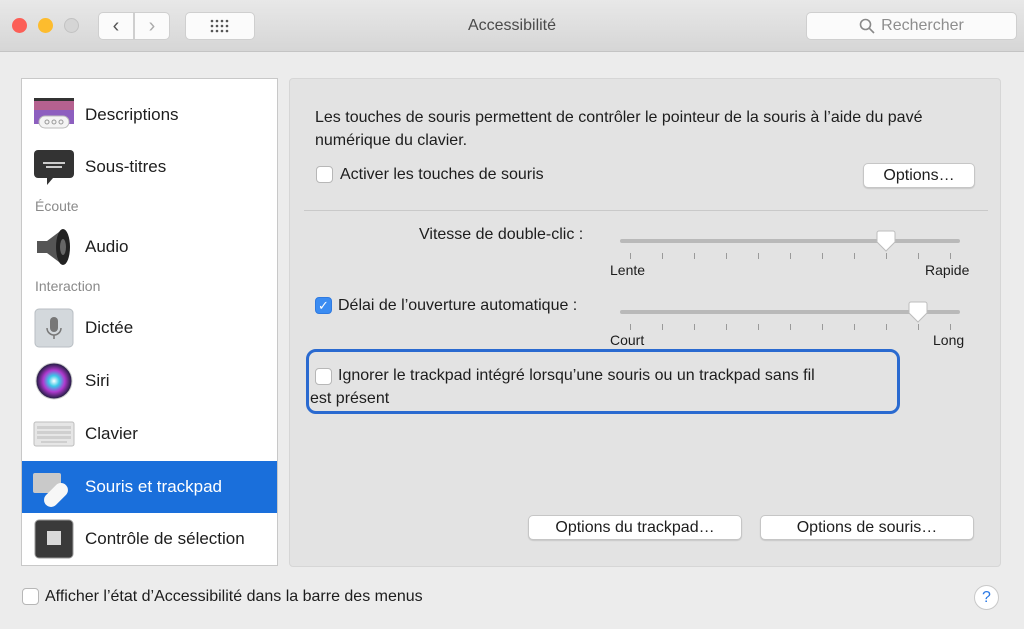 The height and width of the screenshot is (629, 1024). Describe the element at coordinates (627, 340) in the screenshot. I see `slider-min-label: Court` at that location.